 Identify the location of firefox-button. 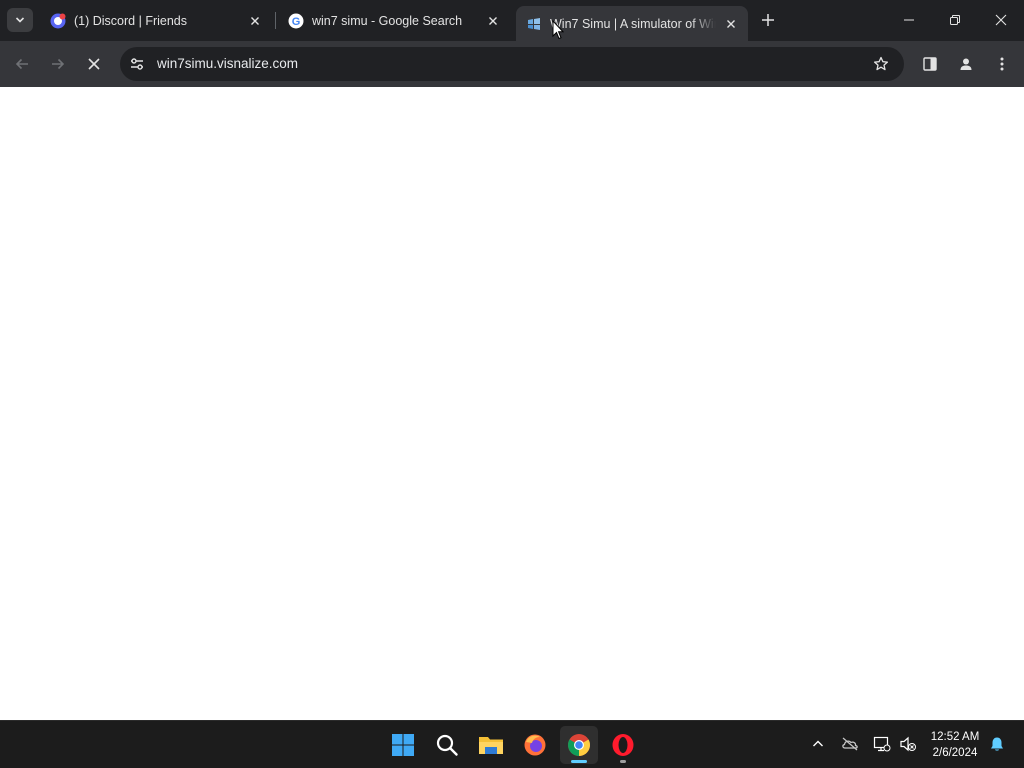
(535, 745).